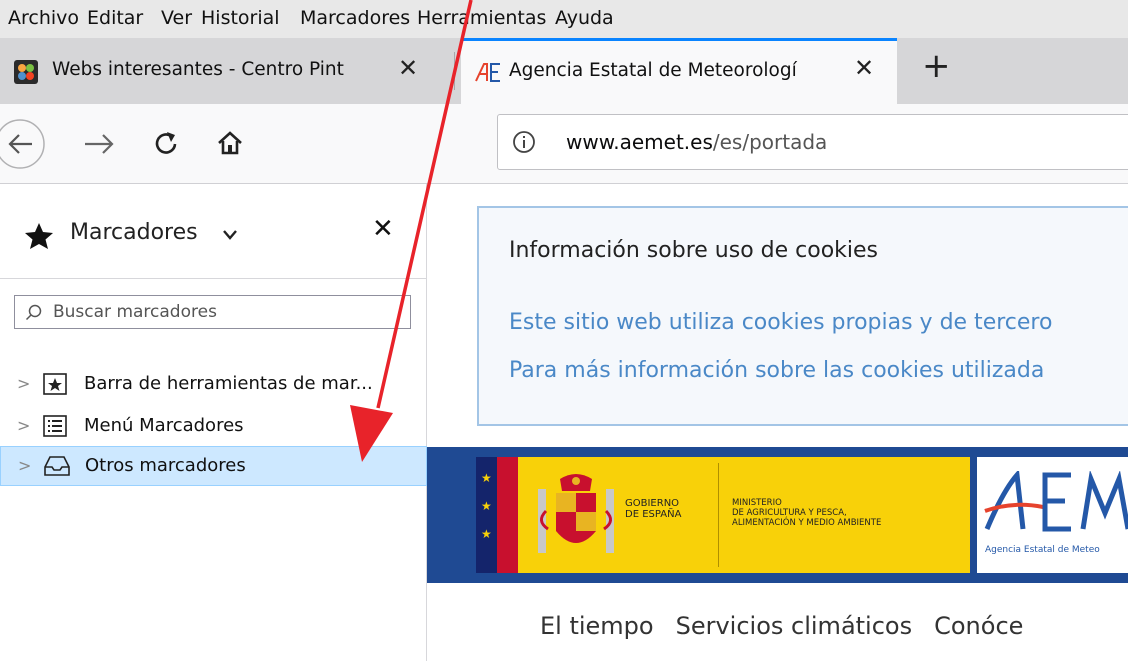  What do you see at coordinates (26, 72) in the screenshot?
I see `favicon-joomla-icon` at bounding box center [26, 72].